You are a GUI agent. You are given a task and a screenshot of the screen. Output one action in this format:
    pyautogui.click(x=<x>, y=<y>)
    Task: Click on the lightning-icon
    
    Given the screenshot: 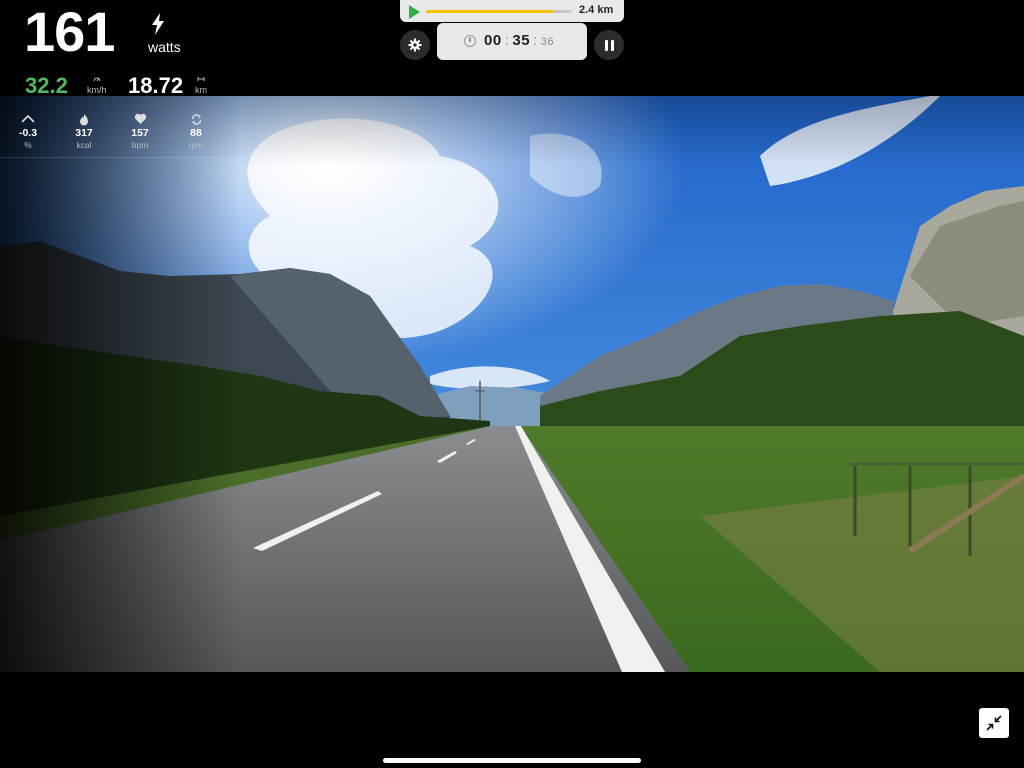 What is the action you would take?
    pyautogui.click(x=158, y=24)
    